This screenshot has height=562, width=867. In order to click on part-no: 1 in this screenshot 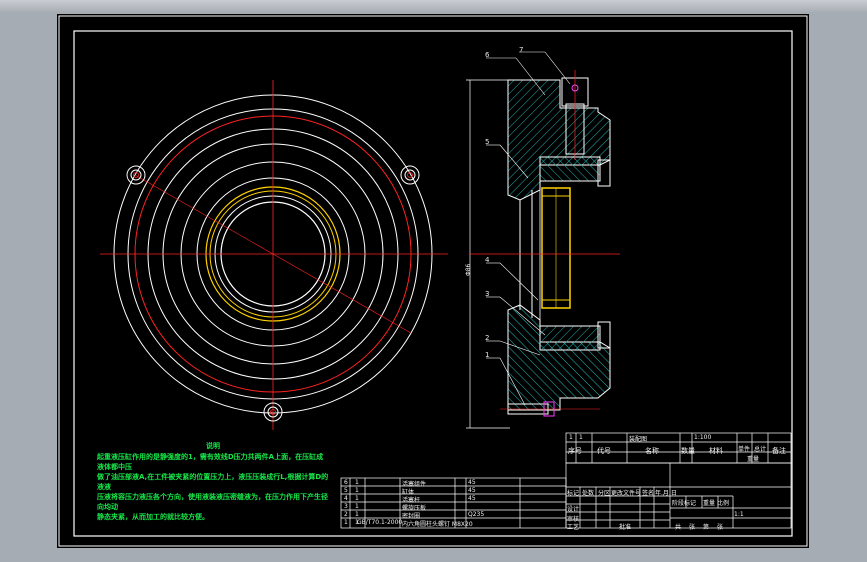, I will do `click(346, 522)`.